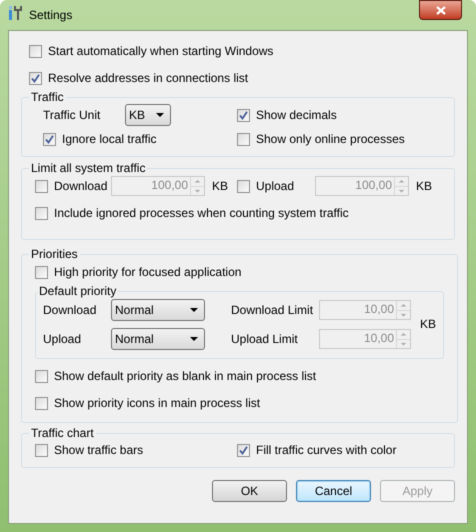 The width and height of the screenshot is (476, 532). What do you see at coordinates (201, 213) in the screenshot?
I see `checkbox-label: Include ignored processes when counting system traffic` at bounding box center [201, 213].